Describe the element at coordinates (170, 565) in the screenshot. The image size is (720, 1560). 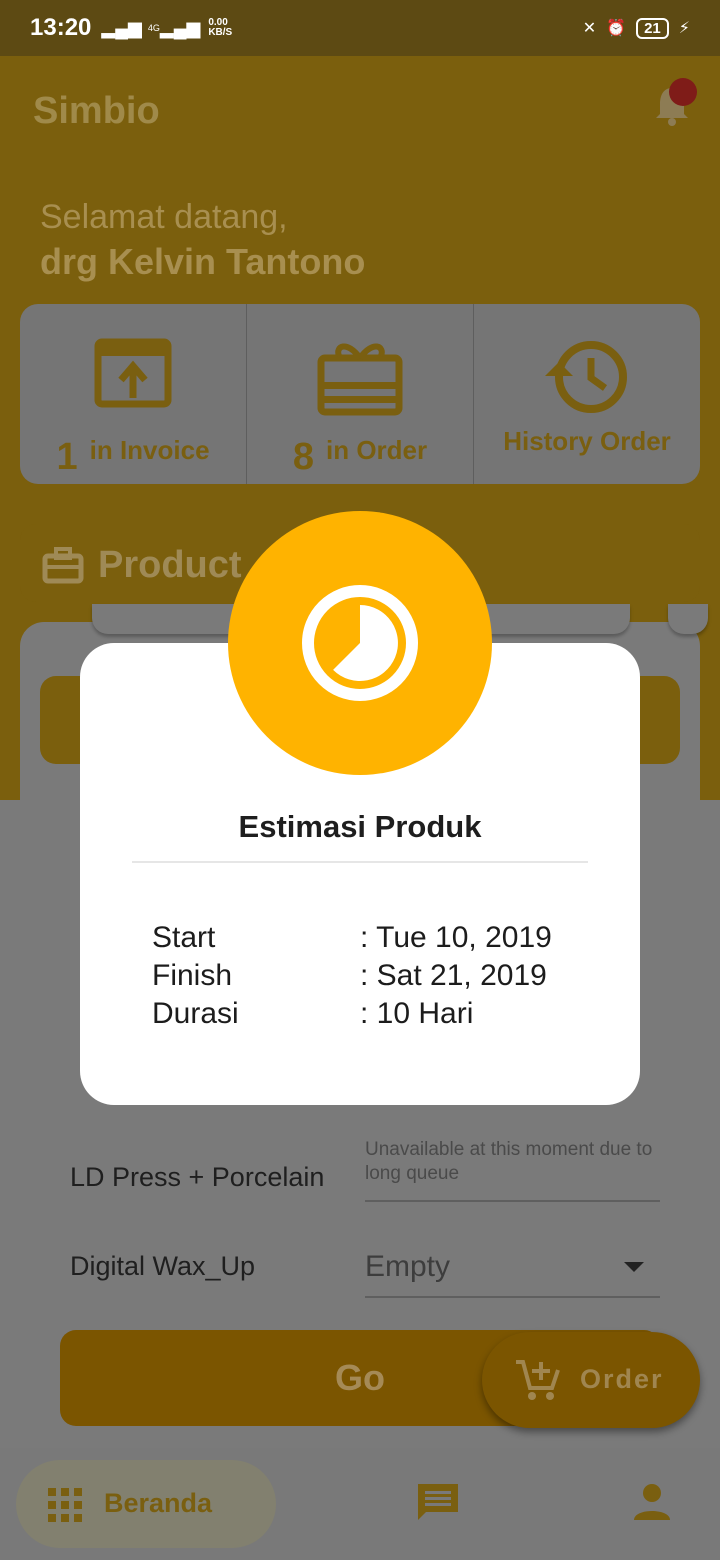
I see `product-label: Product` at that location.